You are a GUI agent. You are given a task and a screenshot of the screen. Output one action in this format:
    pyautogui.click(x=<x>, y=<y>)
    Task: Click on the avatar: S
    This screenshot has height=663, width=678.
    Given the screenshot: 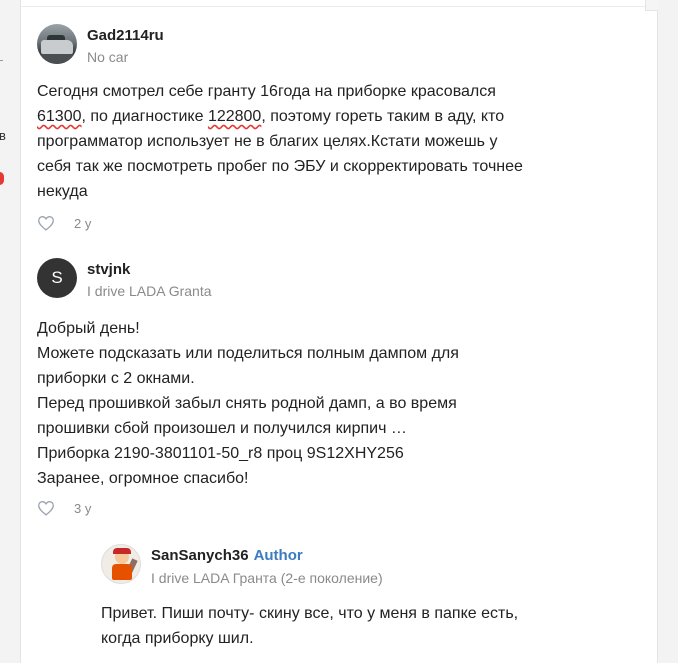 What is the action you would take?
    pyautogui.click(x=57, y=278)
    